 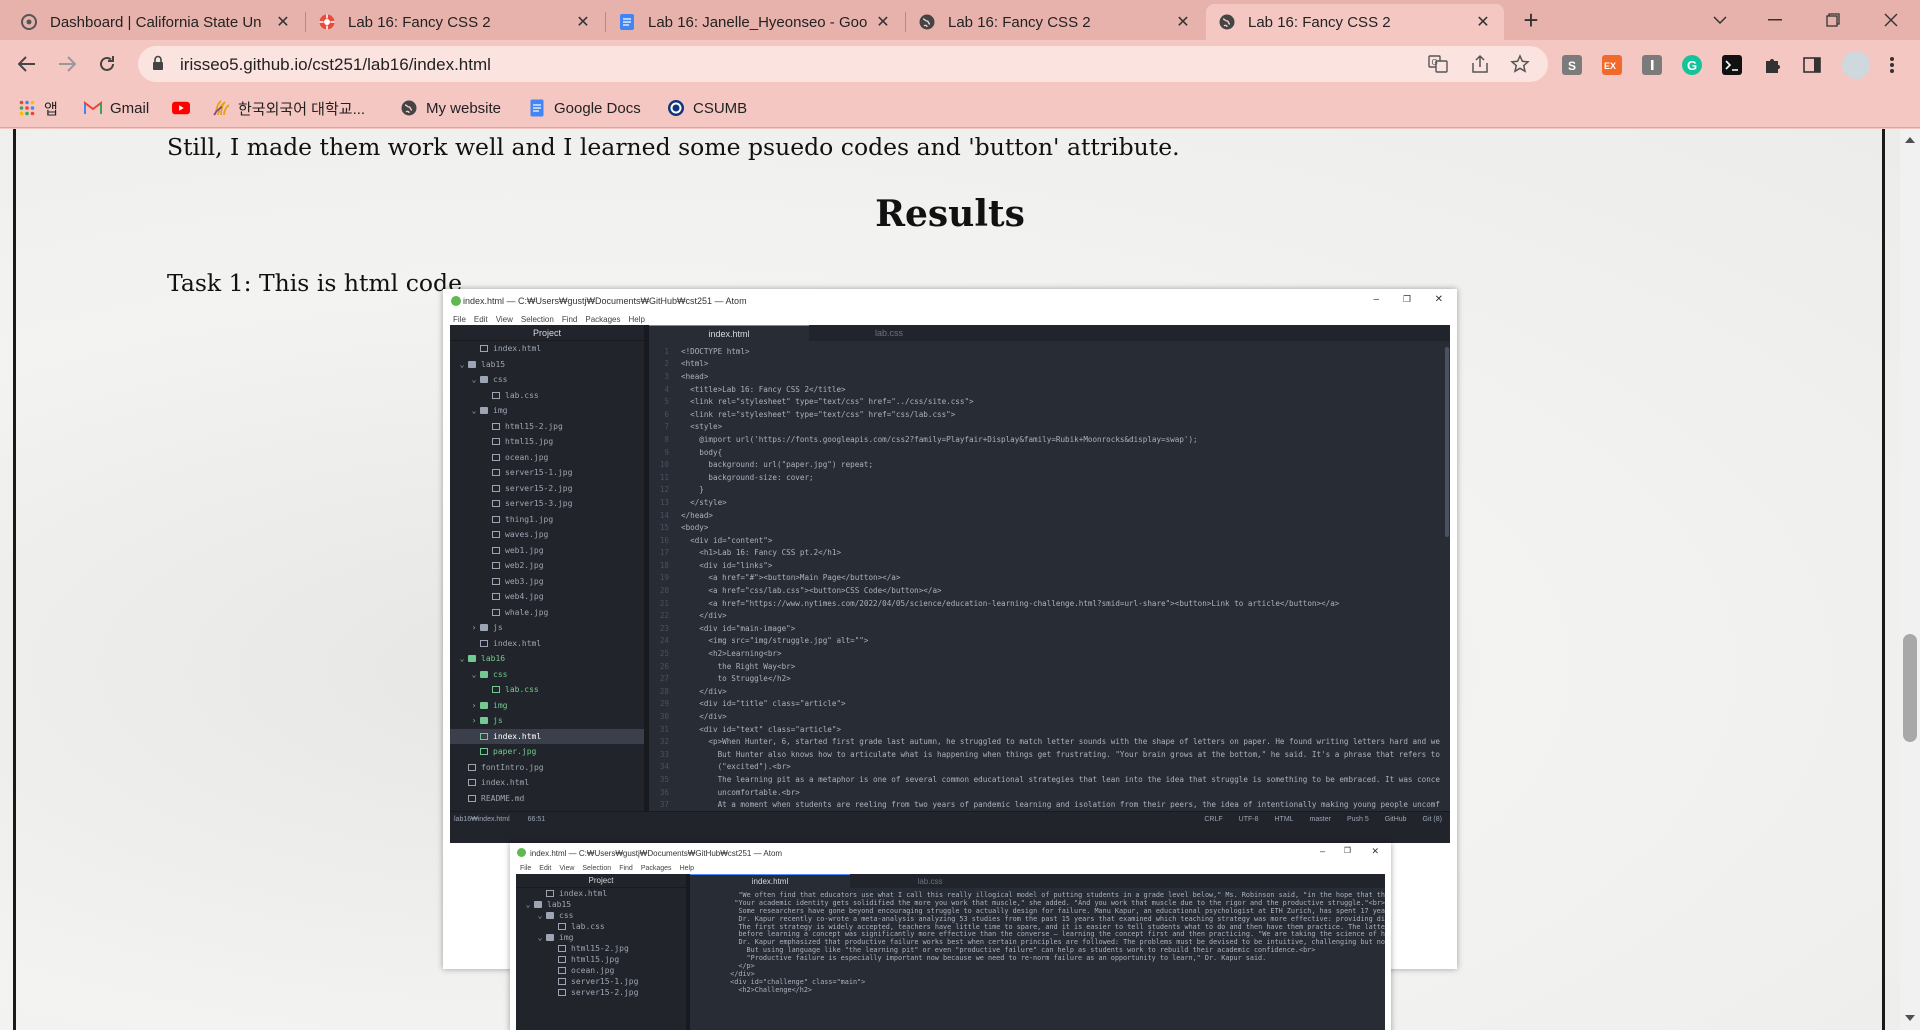 What do you see at coordinates (38, 108) in the screenshot?
I see `bookmark-apps: 앱` at bounding box center [38, 108].